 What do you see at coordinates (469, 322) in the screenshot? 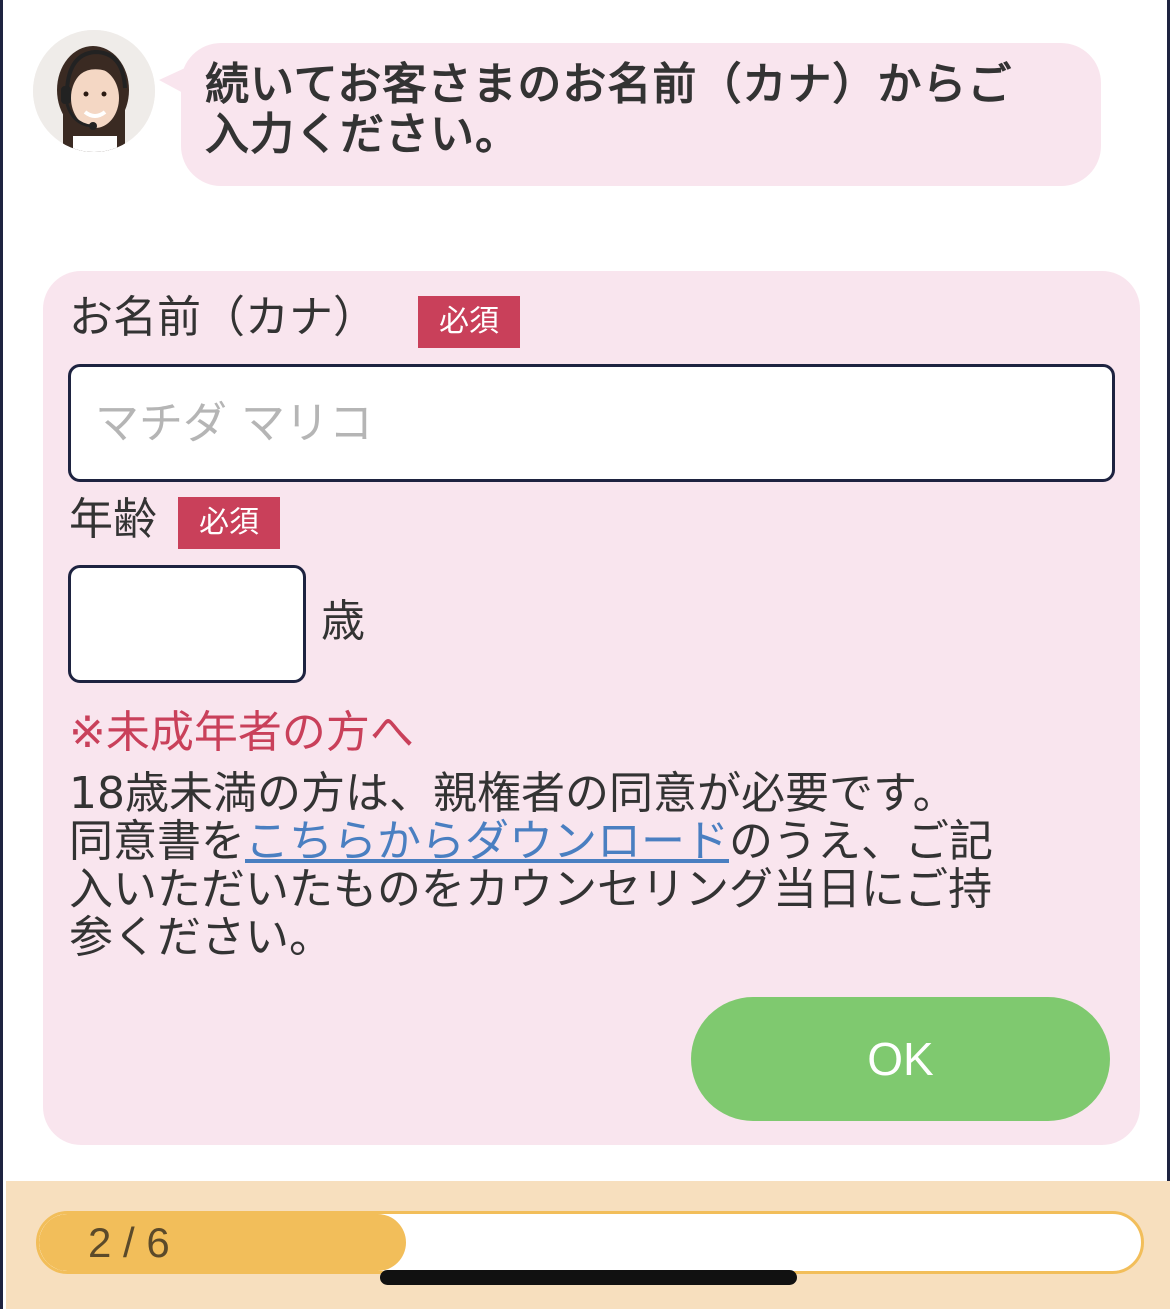
I see `name-required-badge: 必須` at bounding box center [469, 322].